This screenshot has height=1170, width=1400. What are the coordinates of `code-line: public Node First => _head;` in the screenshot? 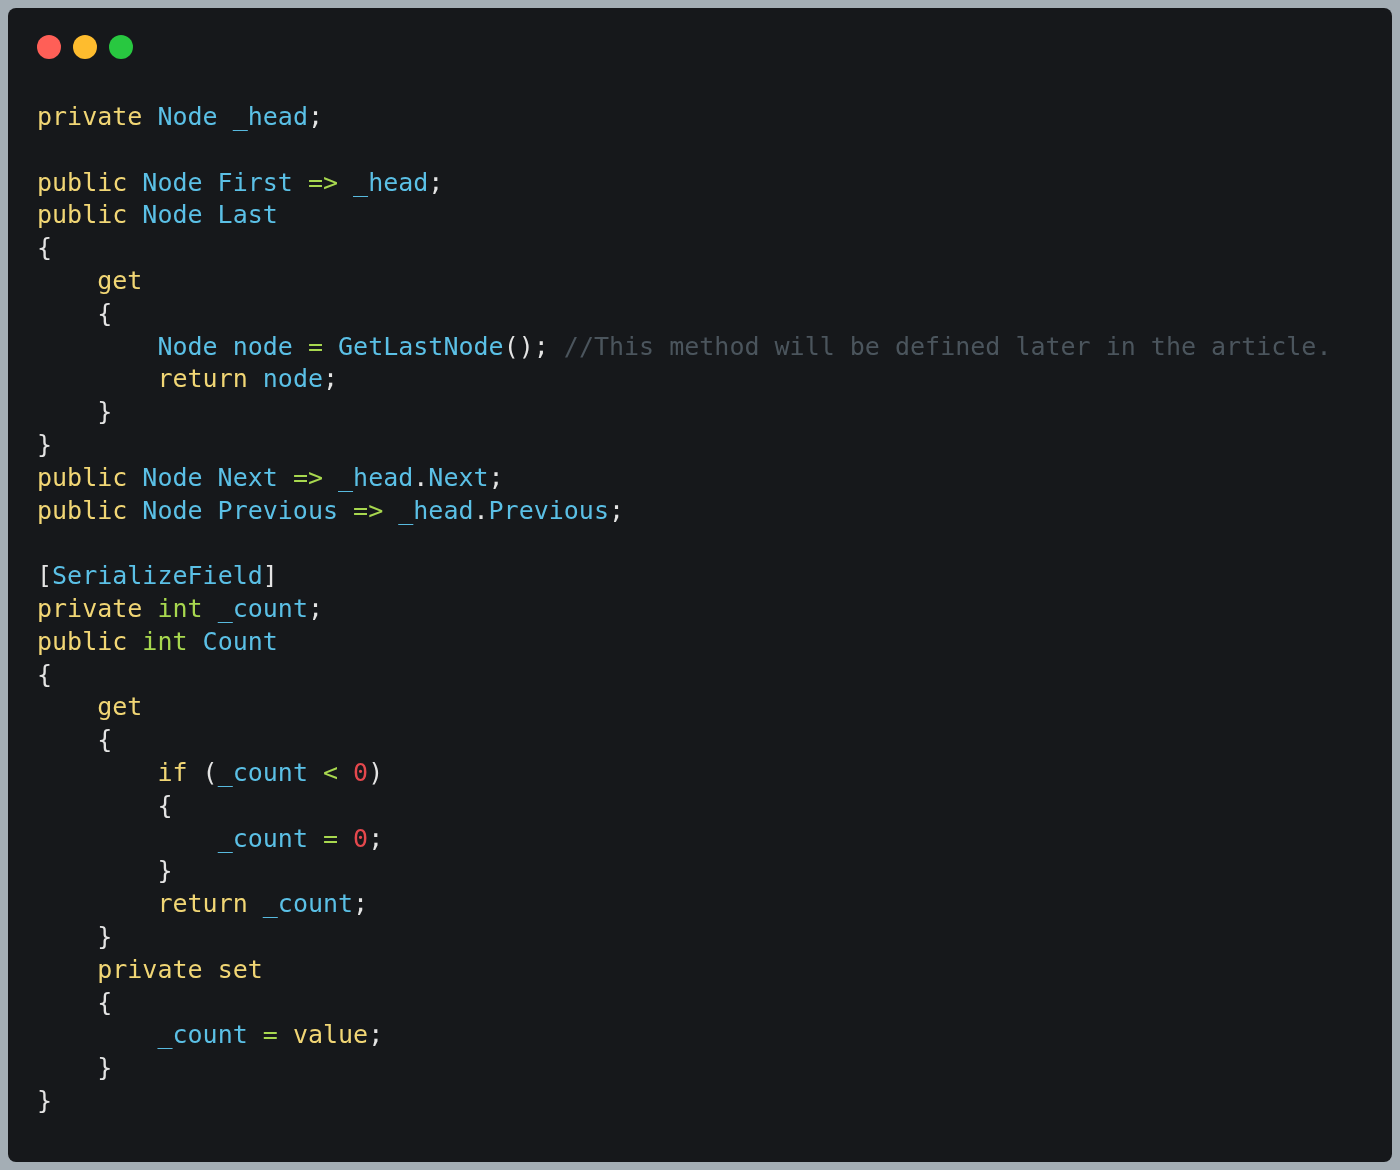 It's located at (240, 182).